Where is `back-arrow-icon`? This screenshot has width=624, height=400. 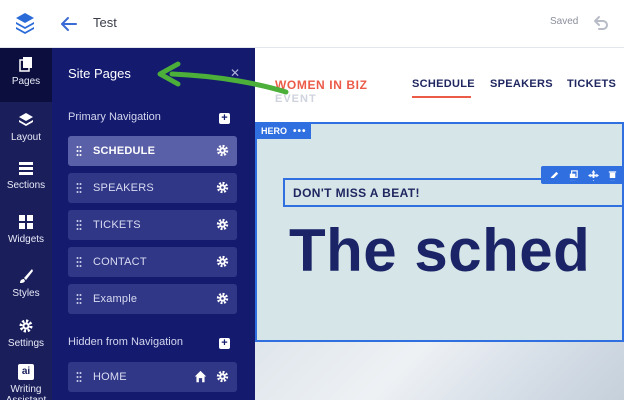
back-arrow-icon is located at coordinates (69, 24).